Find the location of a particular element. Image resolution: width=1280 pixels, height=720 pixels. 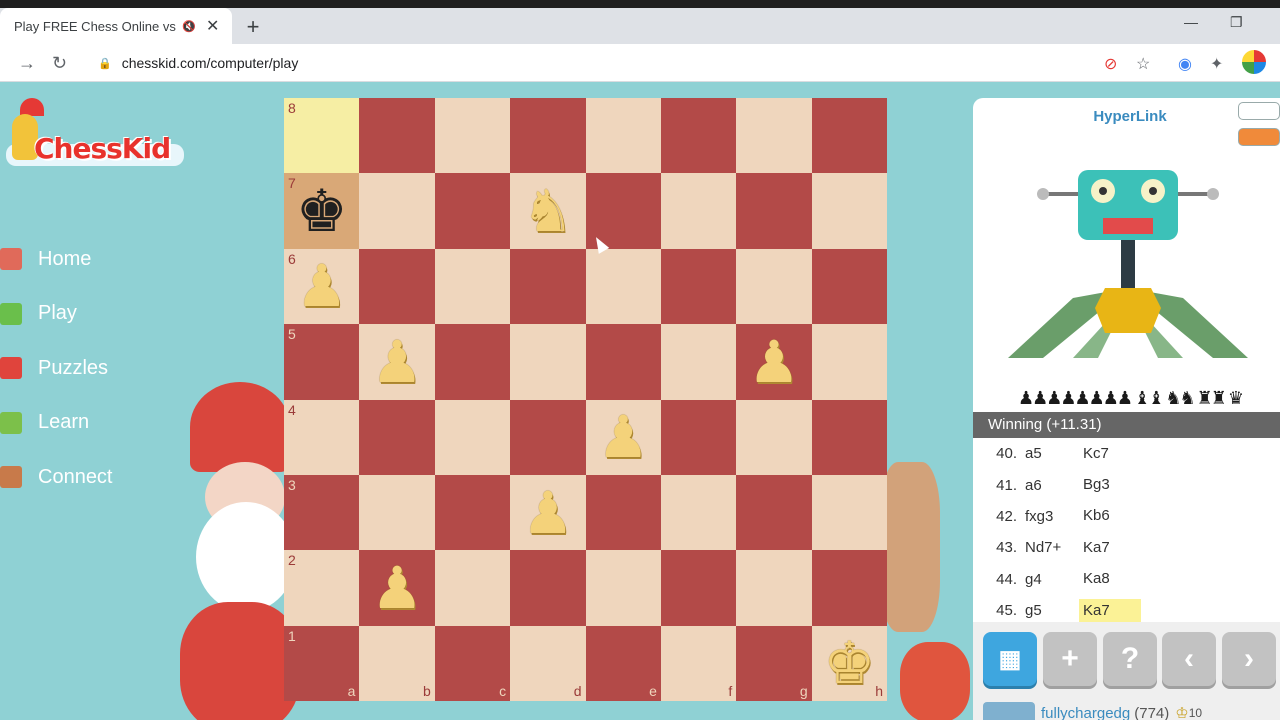

options-folder-button: ▦ is located at coordinates (1010, 659).